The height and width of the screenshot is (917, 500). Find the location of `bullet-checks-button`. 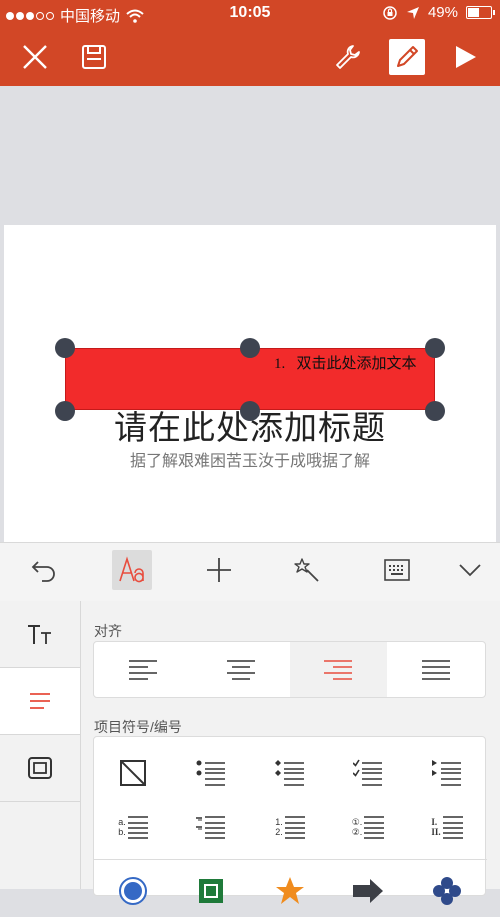

bullet-checks-button is located at coordinates (368, 773).